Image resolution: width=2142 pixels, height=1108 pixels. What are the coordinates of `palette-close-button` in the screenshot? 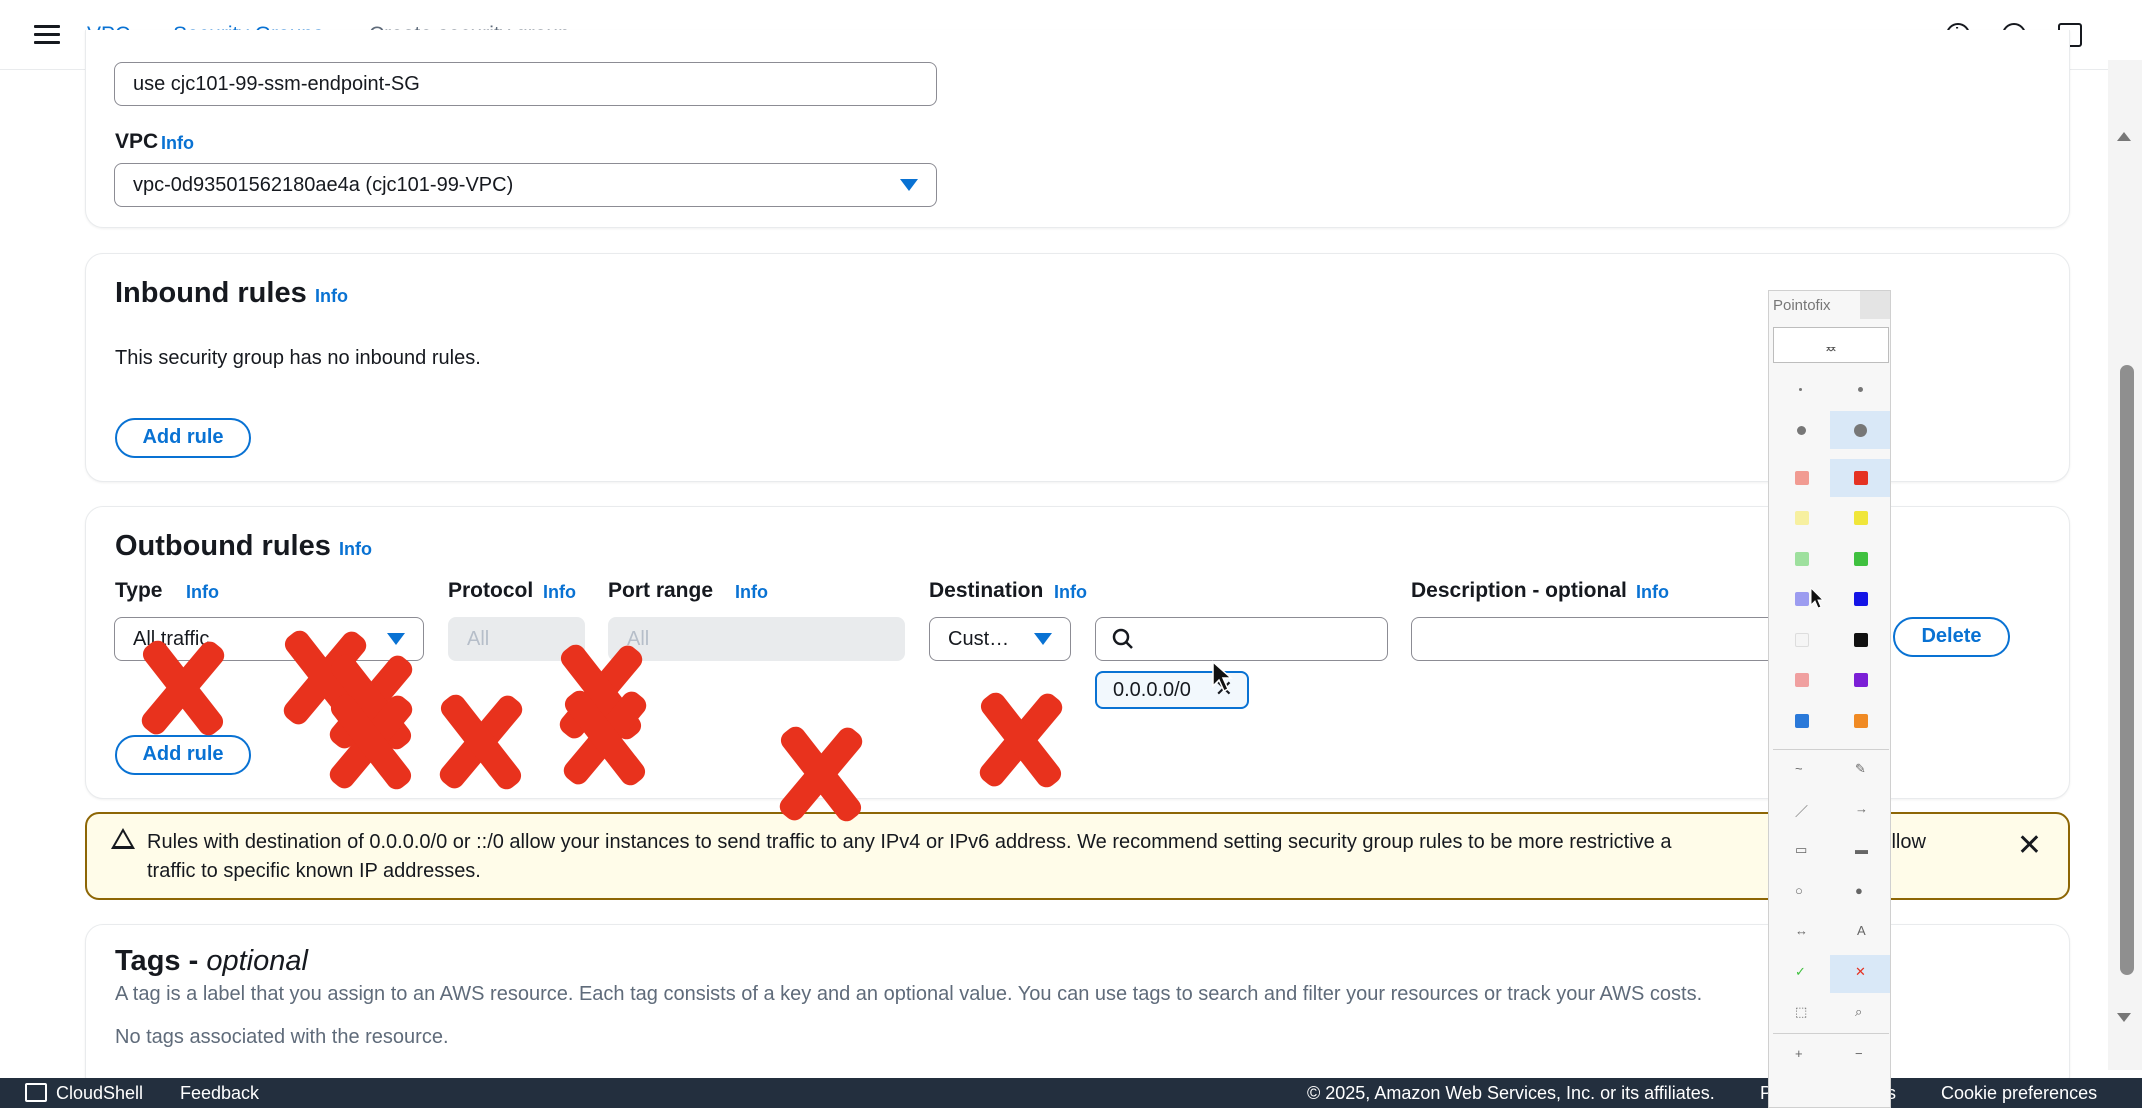 It's located at (1875, 305).